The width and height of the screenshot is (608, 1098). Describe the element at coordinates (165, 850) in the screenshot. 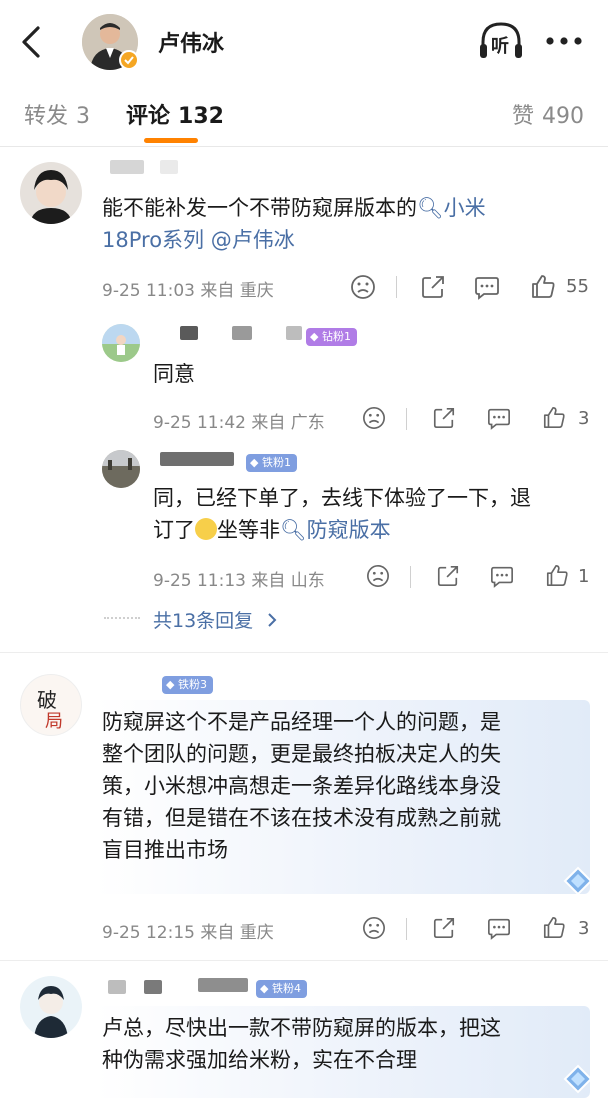

I see `comment-line: 盲目推出市场` at that location.